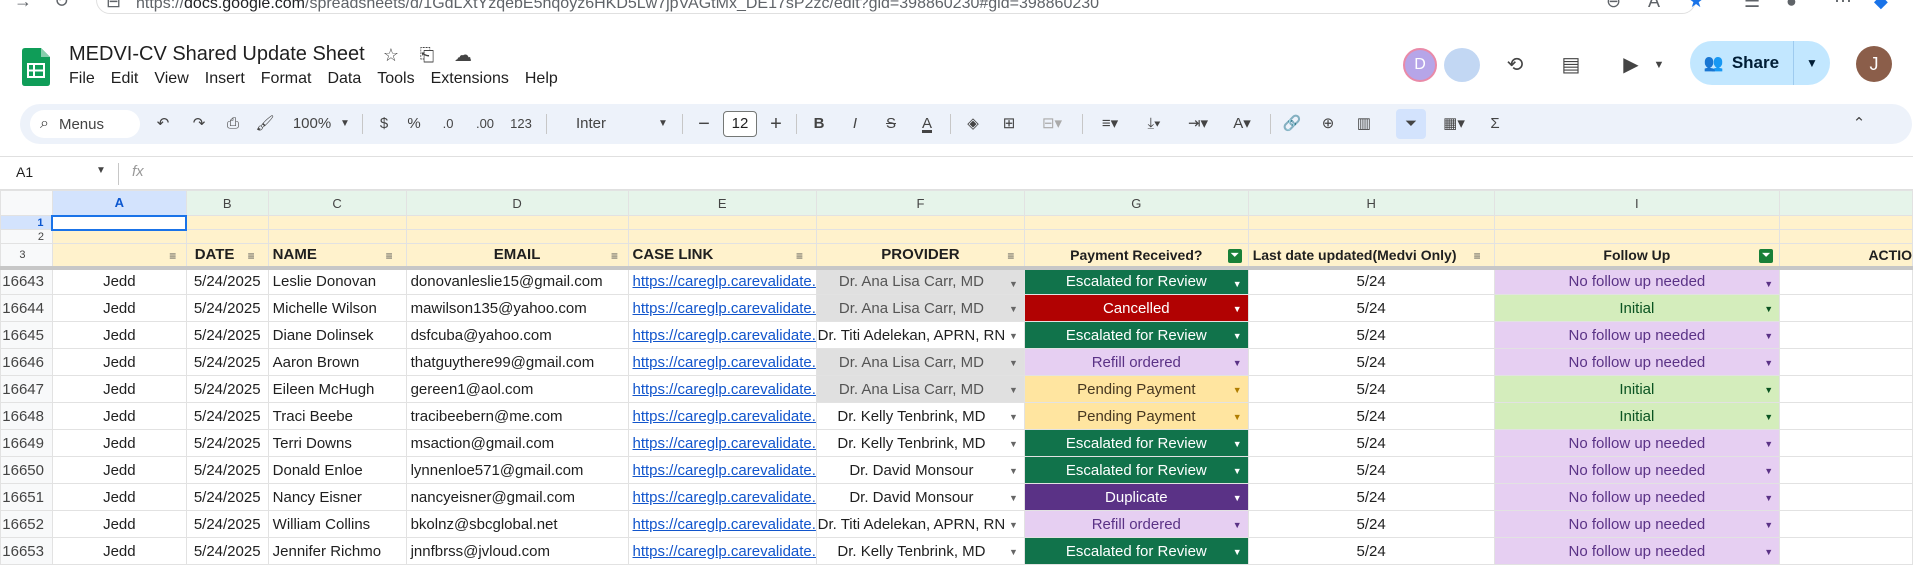  What do you see at coordinates (722, 256) in the screenshot?
I see `header-cell-case-link: CASE LINK ≡` at bounding box center [722, 256].